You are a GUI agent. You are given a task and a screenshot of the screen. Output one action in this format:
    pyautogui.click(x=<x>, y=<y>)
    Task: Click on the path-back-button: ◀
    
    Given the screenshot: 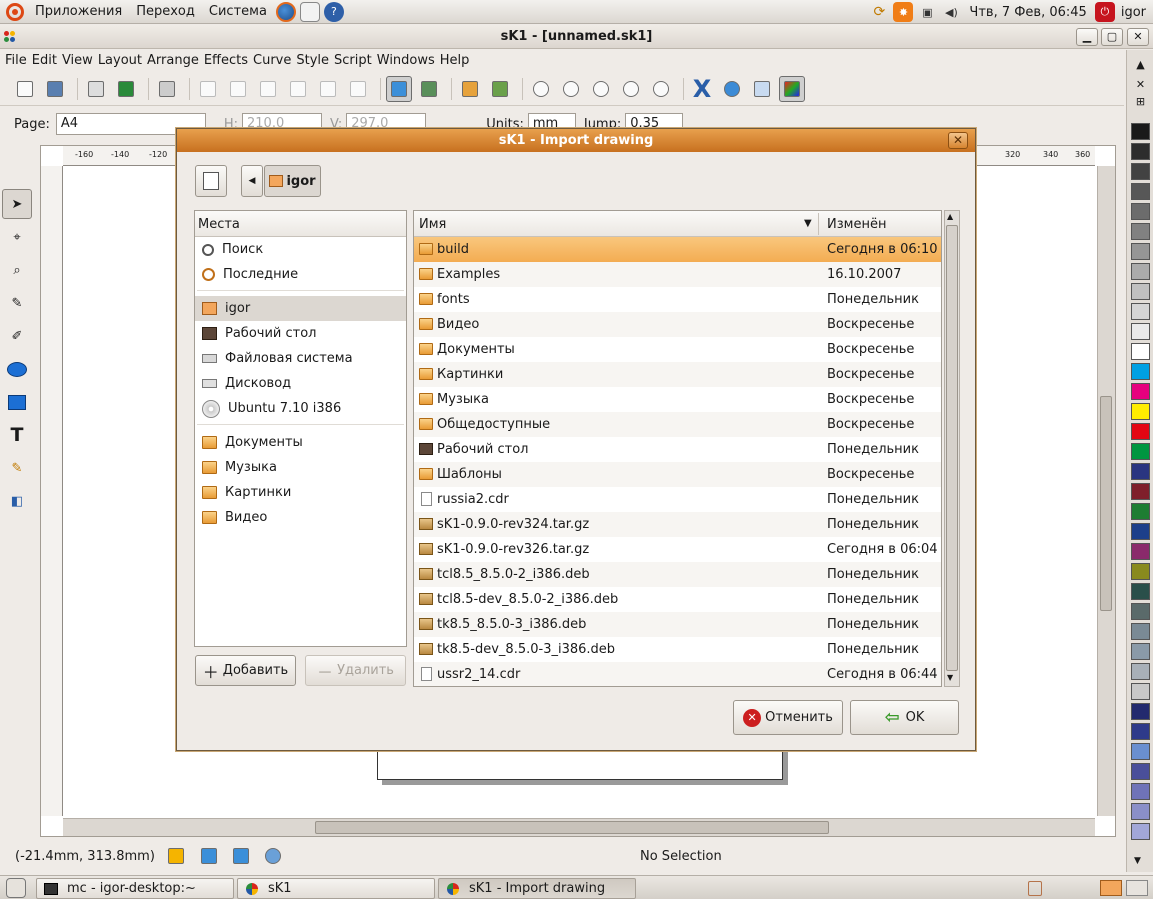 What is the action you would take?
    pyautogui.click(x=252, y=181)
    